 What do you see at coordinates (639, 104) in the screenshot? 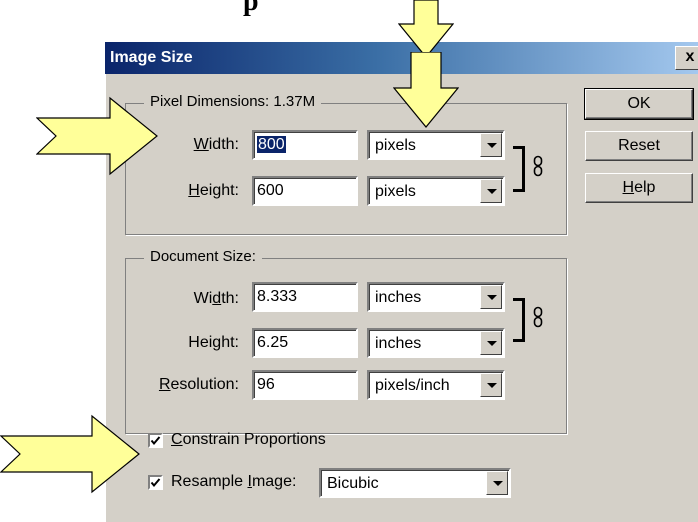
I see `ok-button: OK` at bounding box center [639, 104].